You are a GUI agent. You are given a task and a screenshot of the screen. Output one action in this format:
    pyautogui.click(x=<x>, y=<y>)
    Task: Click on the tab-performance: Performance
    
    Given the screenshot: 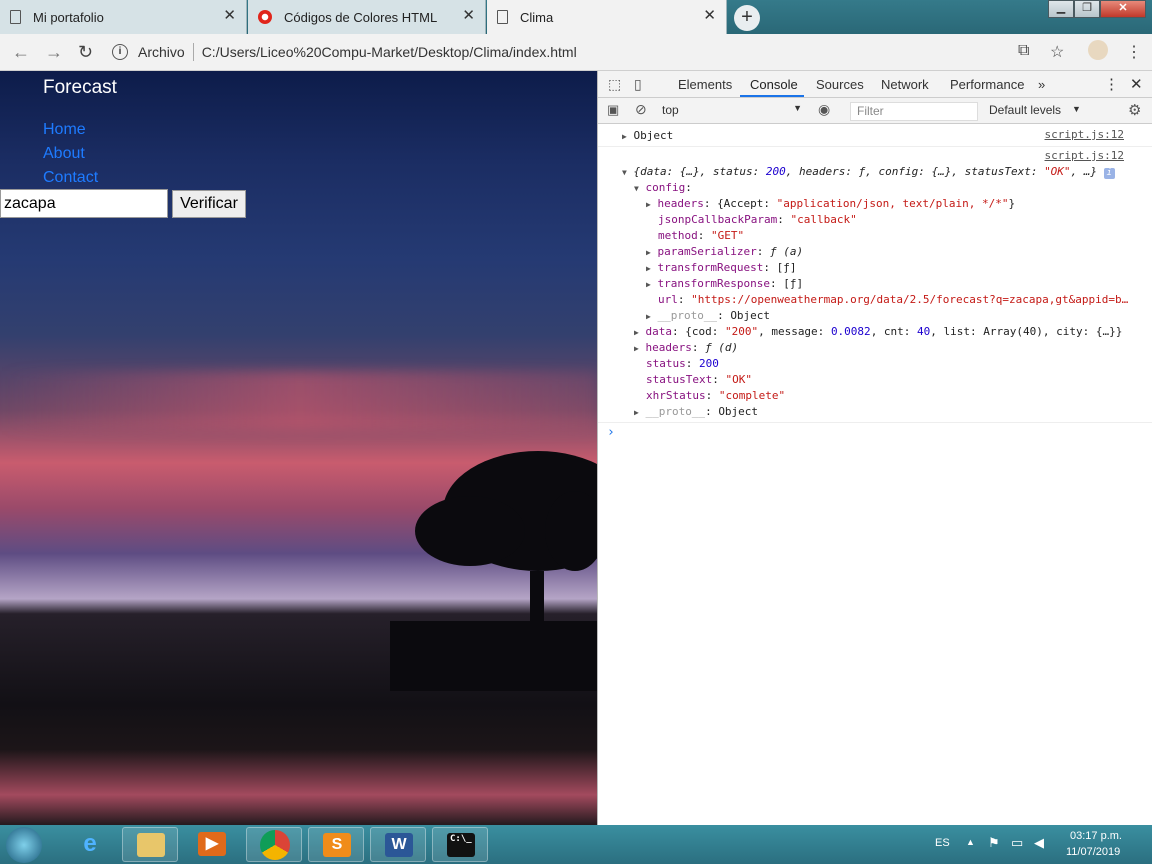 What is the action you would take?
    pyautogui.click(x=987, y=84)
    